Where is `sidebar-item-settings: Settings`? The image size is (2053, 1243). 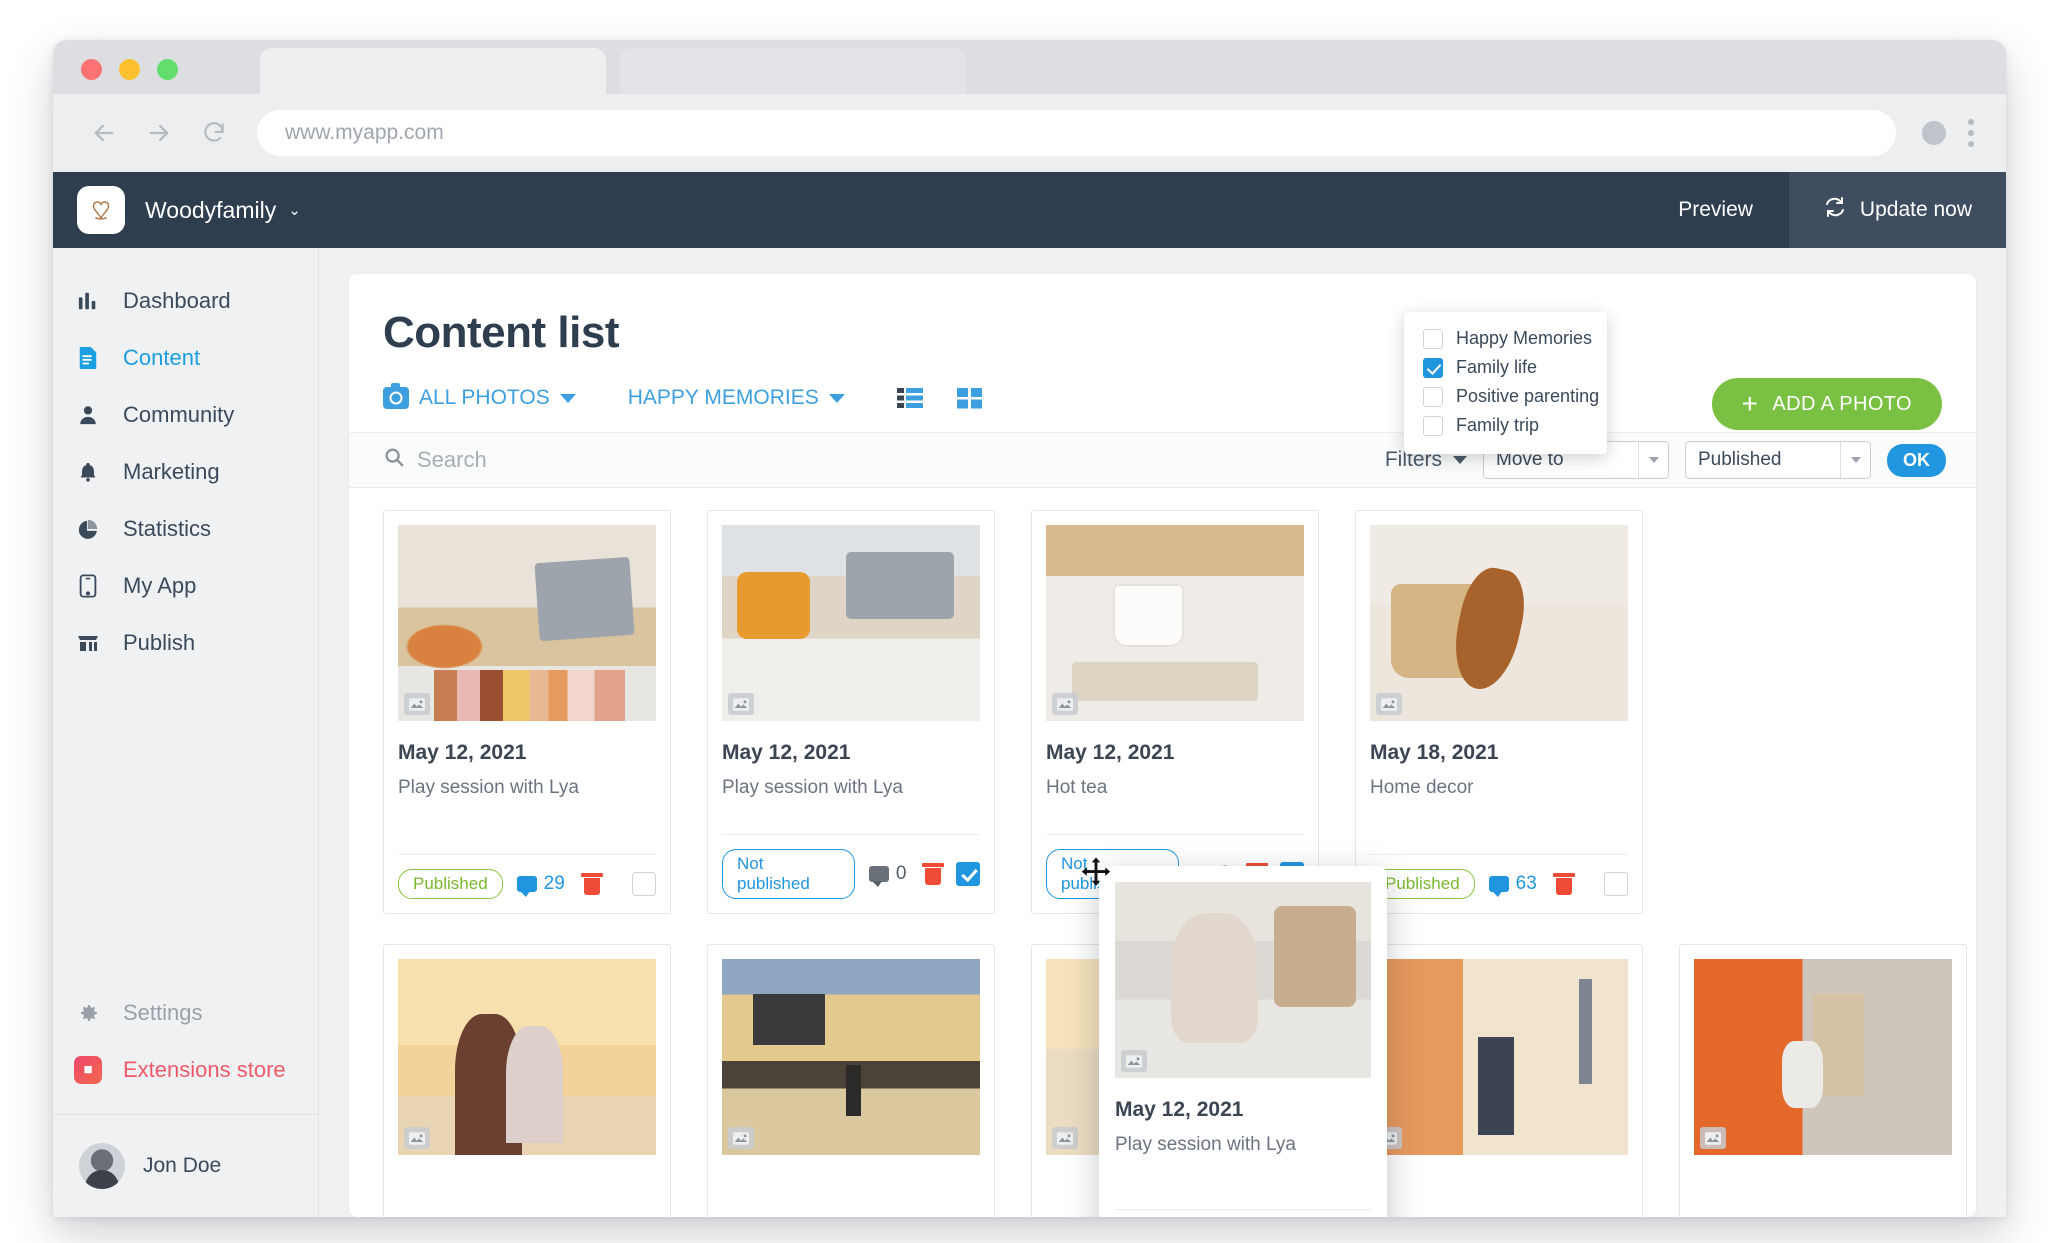
sidebar-item-settings: Settings is located at coordinates (185, 1012).